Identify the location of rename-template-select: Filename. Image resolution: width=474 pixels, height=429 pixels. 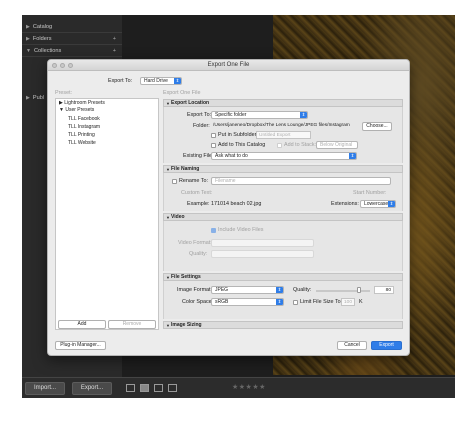
(301, 181).